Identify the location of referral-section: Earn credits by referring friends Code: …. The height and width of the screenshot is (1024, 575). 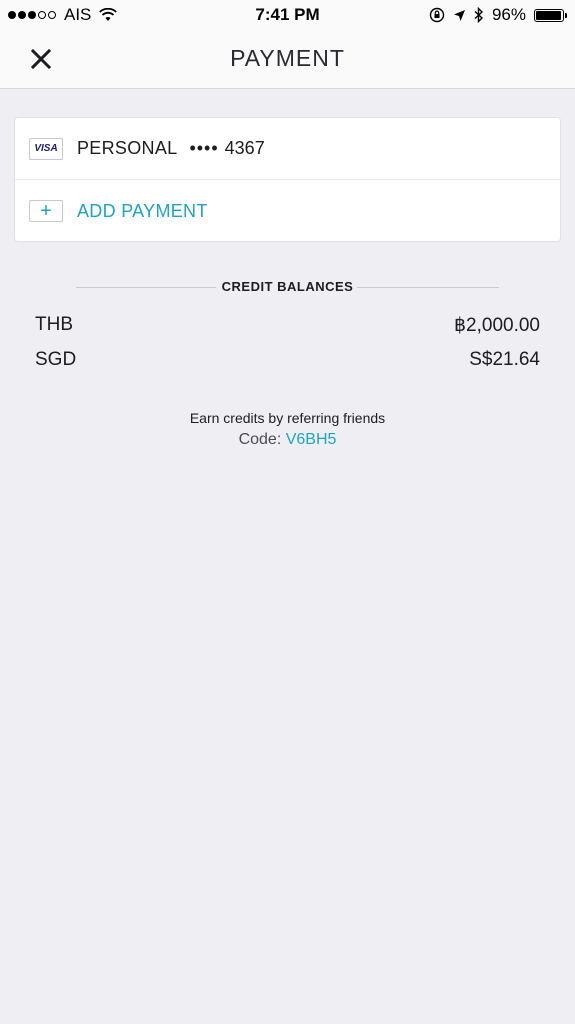
(287, 429).